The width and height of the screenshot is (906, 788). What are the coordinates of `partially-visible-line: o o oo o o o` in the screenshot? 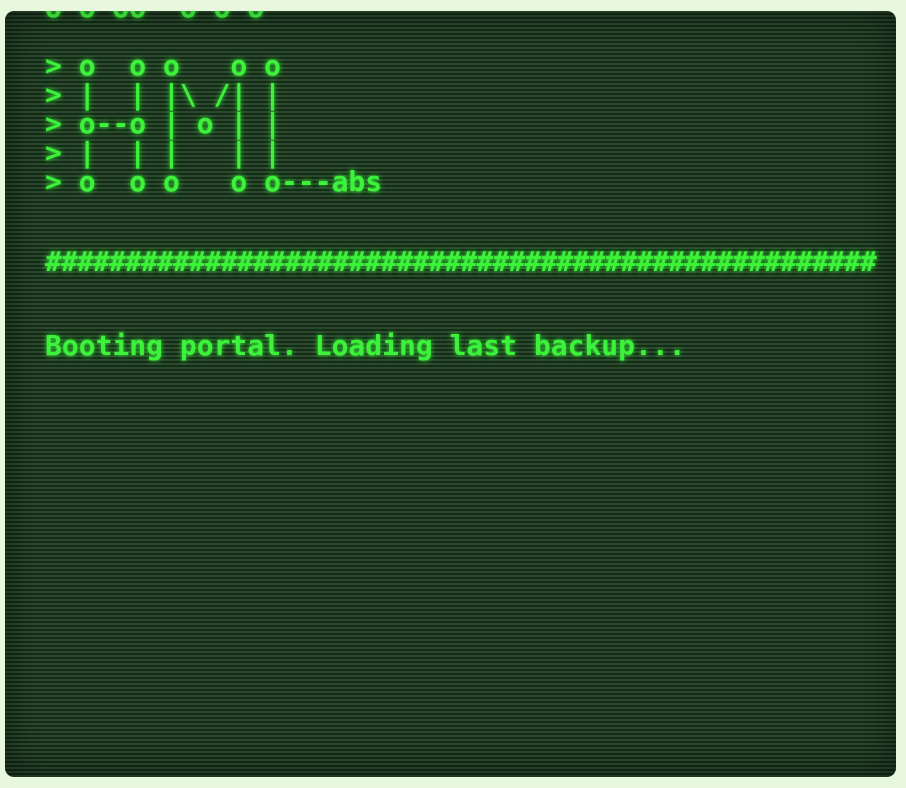 It's located at (154, 16).